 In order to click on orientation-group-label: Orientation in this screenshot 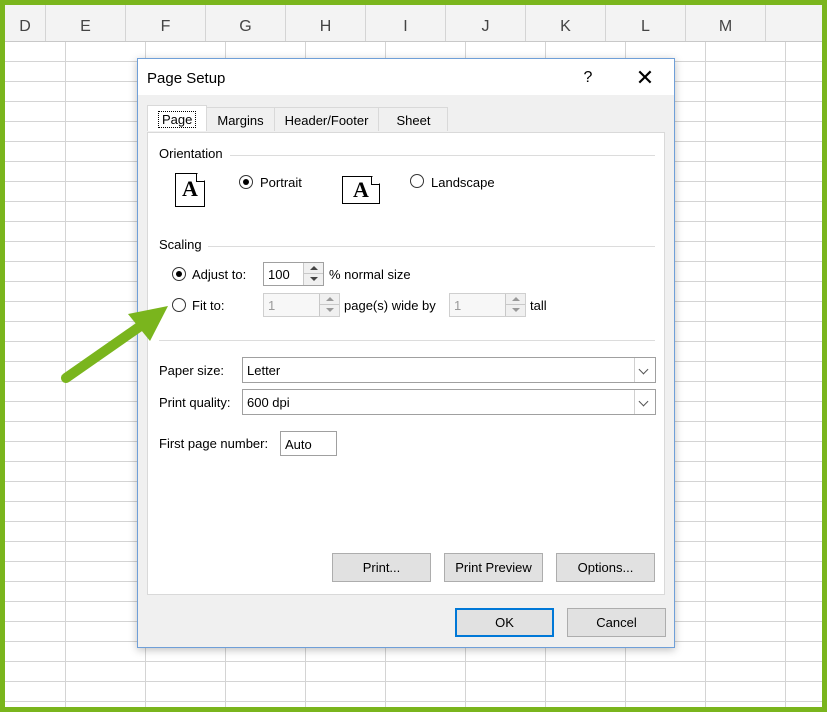, I will do `click(191, 153)`.